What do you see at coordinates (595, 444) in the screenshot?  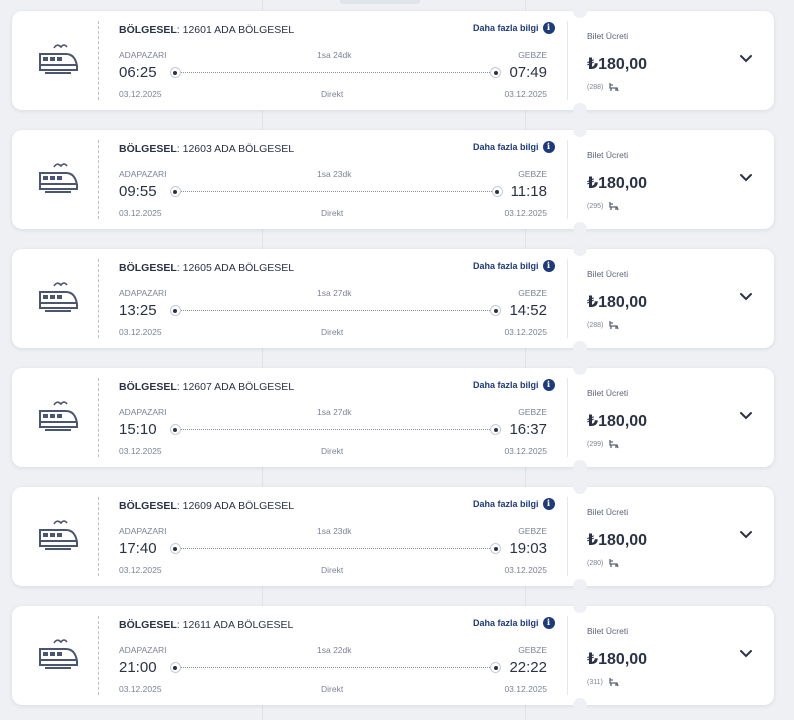 I see `seat-count: (299)` at bounding box center [595, 444].